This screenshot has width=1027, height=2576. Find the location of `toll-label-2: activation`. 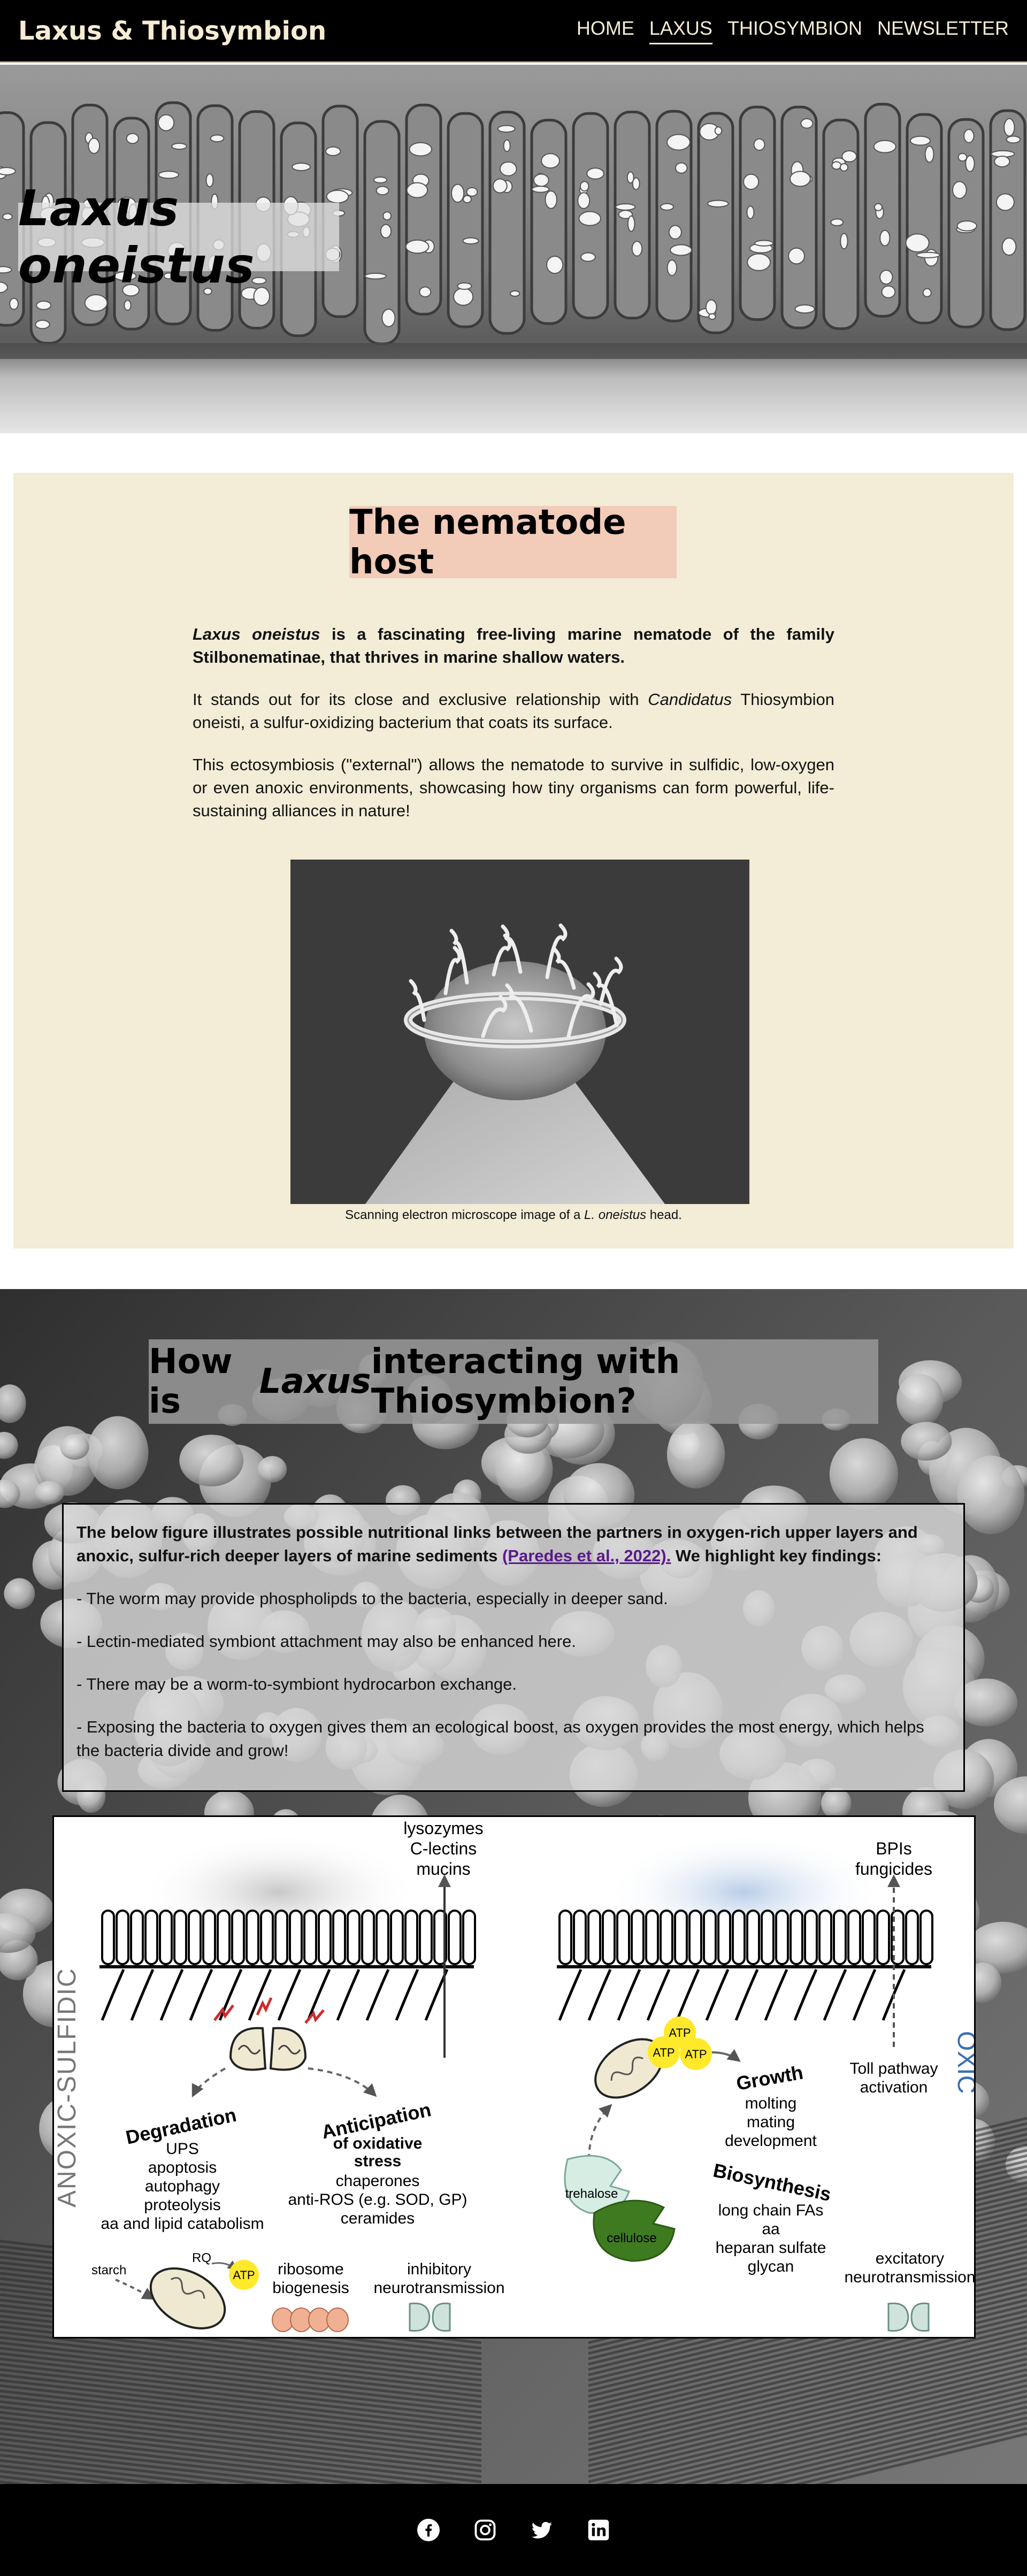

toll-label-2: activation is located at coordinates (894, 2087).